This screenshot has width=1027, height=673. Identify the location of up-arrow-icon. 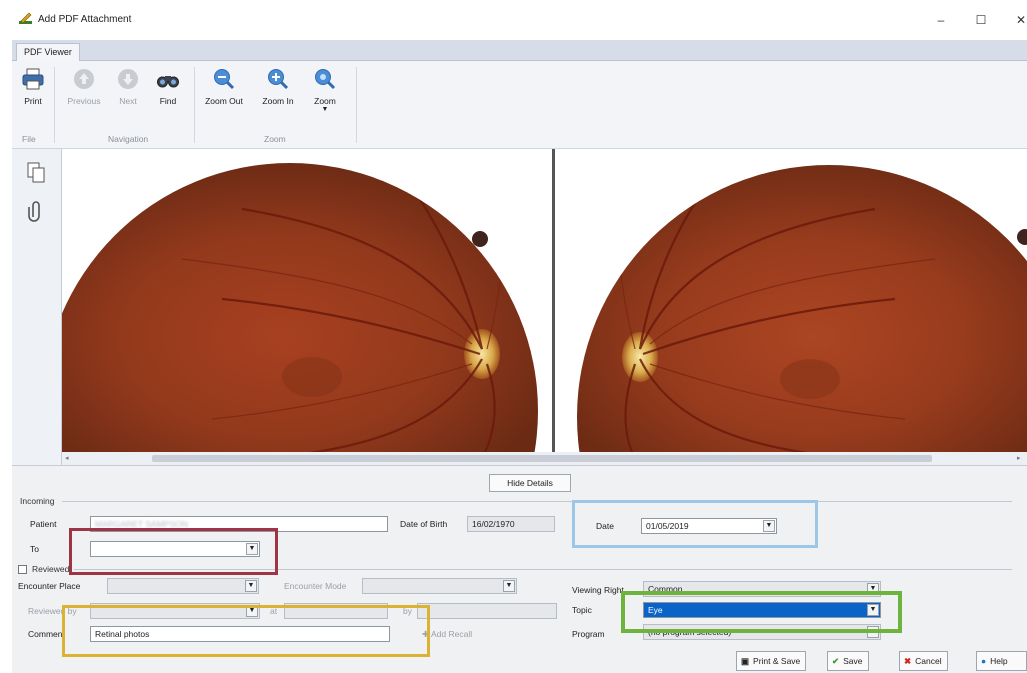
(84, 79).